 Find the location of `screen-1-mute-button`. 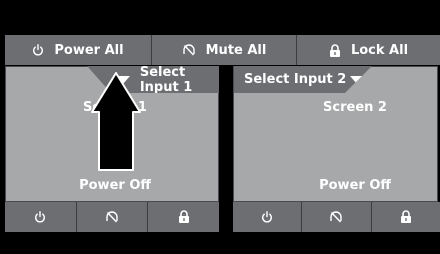

screen-1-mute-button is located at coordinates (111, 217).